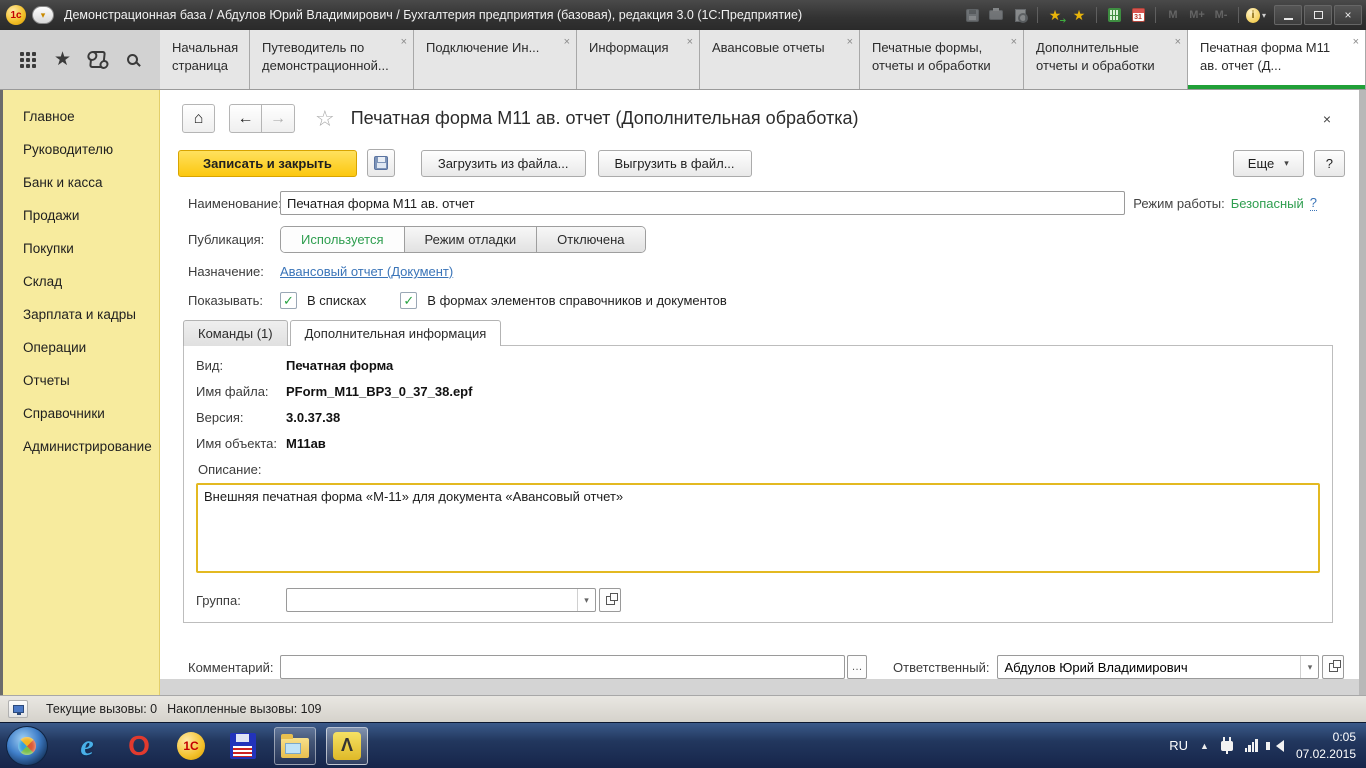 This screenshot has width=1366, height=768. I want to click on sidebar-item-directories: Справочники, so click(81, 413).